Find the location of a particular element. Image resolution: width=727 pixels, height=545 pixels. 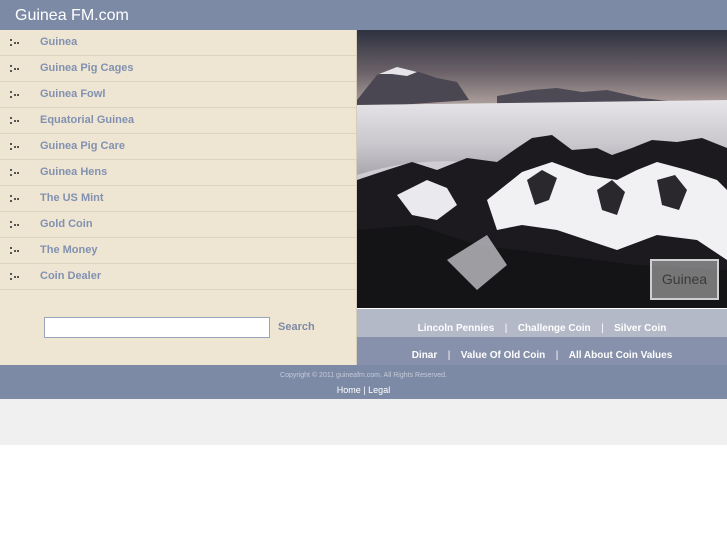

search-button: Search is located at coordinates (296, 327).